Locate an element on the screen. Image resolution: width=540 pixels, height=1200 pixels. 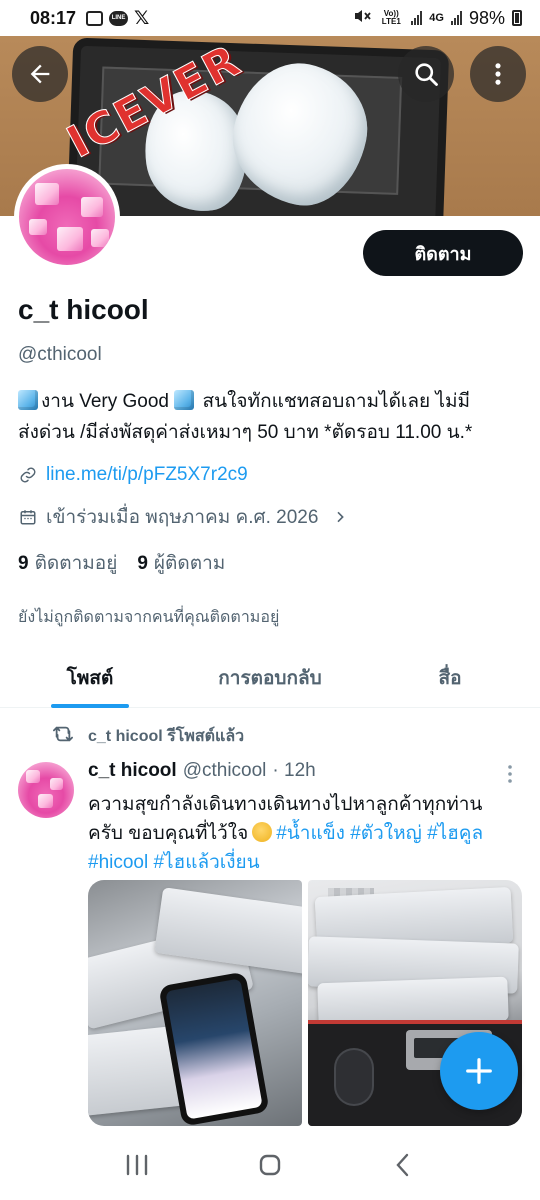
repost-indicator: c_t hicool รีโพสต์แล้ว is located at coordinates (148, 736).